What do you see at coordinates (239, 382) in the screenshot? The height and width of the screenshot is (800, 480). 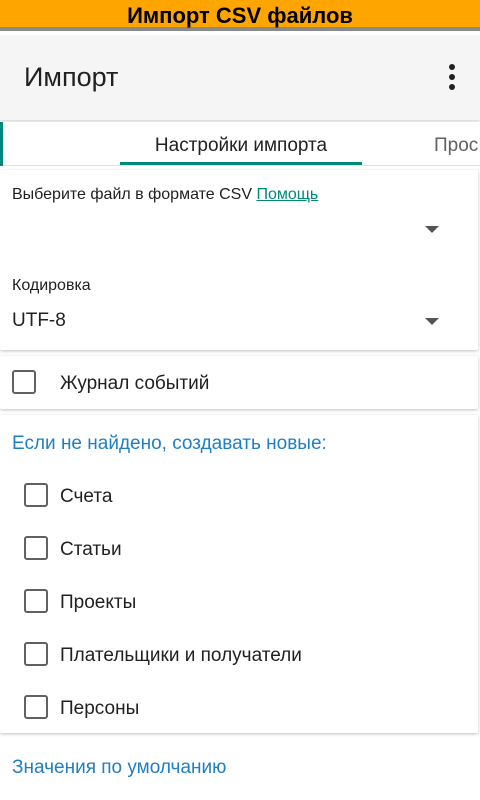 I see `event-log-card: Журнал событий` at bounding box center [239, 382].